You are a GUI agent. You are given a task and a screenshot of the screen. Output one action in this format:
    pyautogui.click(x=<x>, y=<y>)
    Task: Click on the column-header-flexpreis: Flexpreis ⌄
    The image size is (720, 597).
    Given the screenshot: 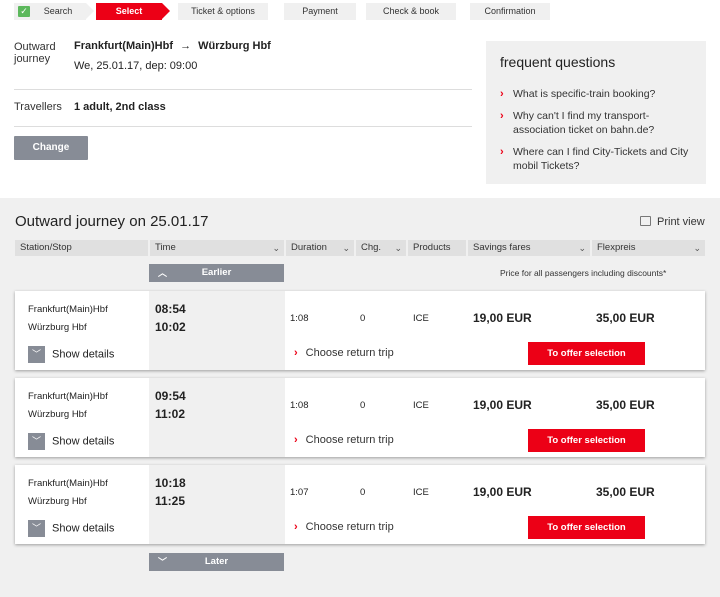 What is the action you would take?
    pyautogui.click(x=648, y=248)
    